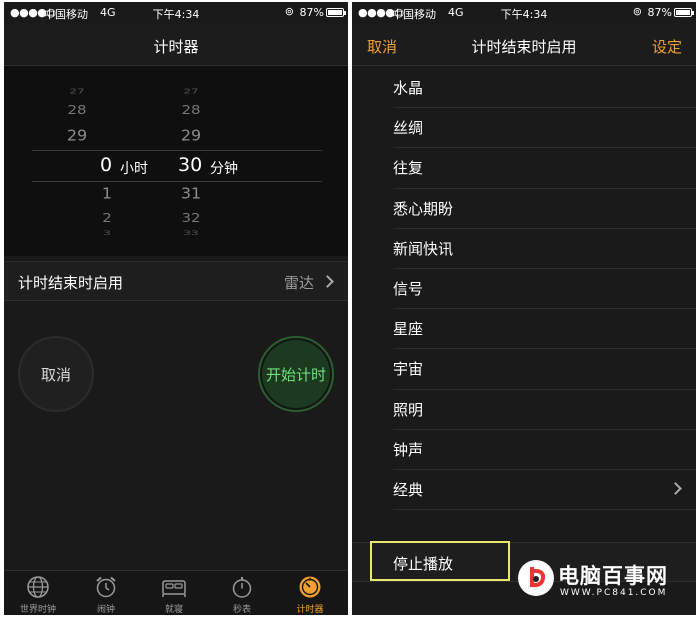 Image resolution: width=700 pixels, height=619 pixels. Describe the element at coordinates (77, 110) in the screenshot. I see `picker-hours-above: 28` at that location.